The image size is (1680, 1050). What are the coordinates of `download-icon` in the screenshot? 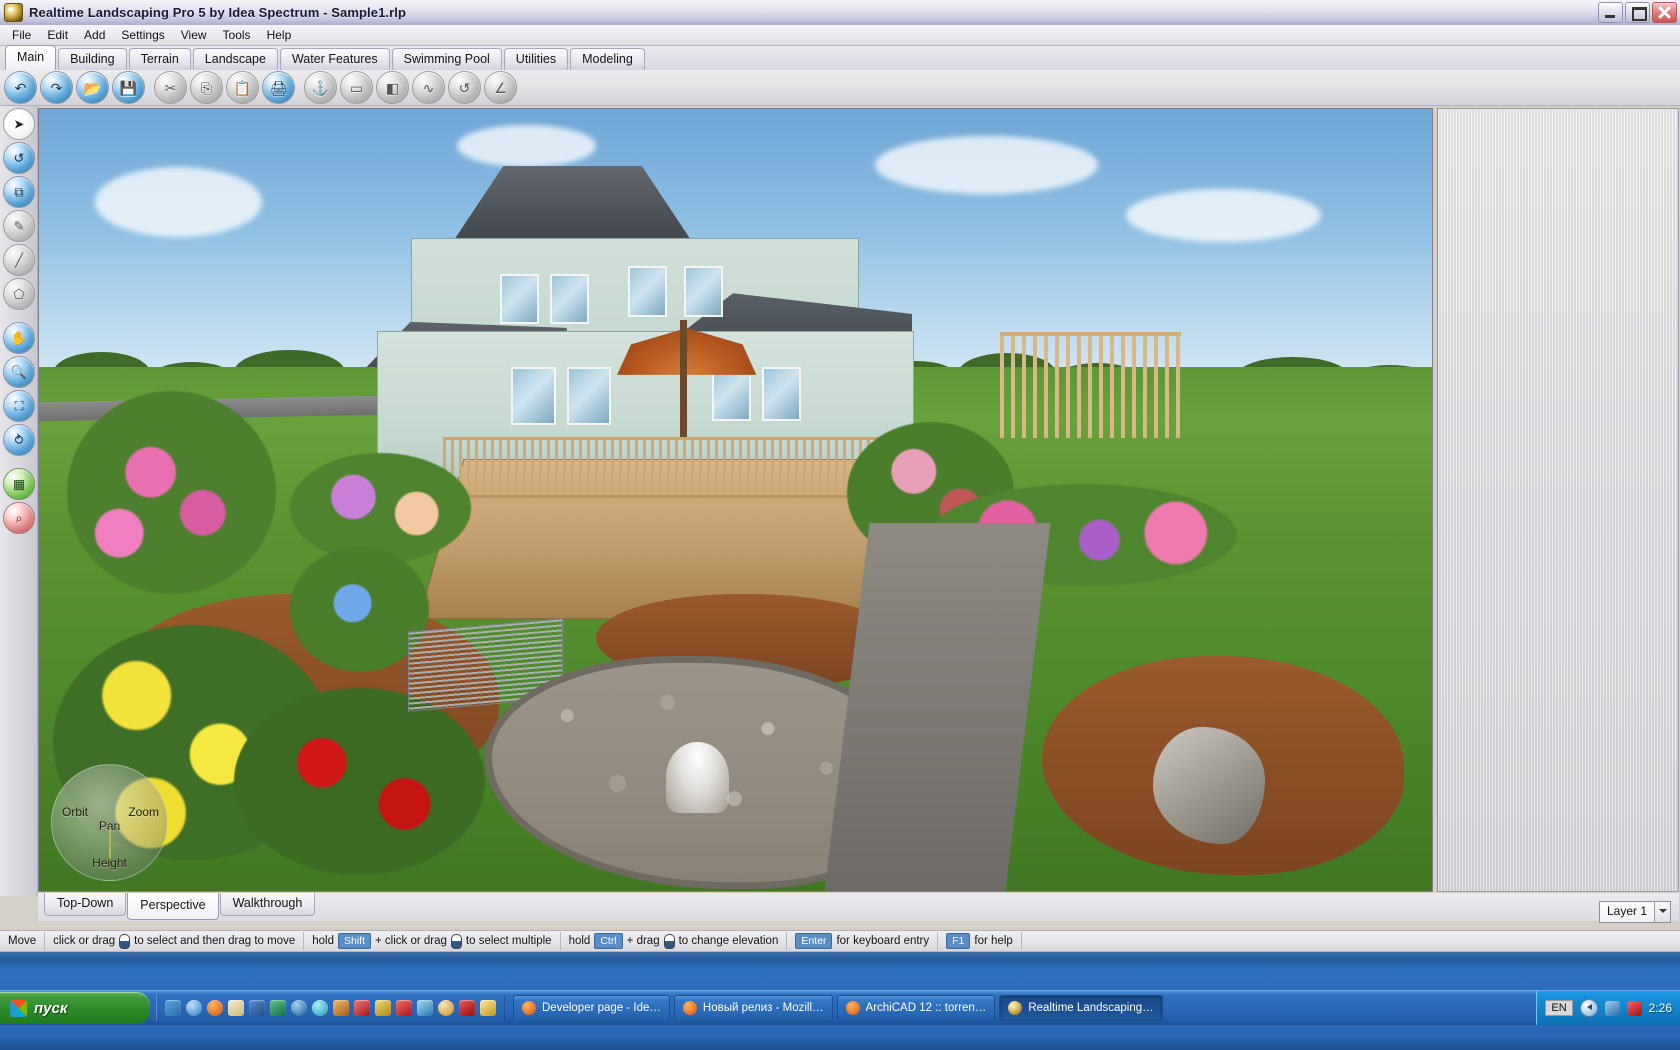 It's located at (446, 1008).